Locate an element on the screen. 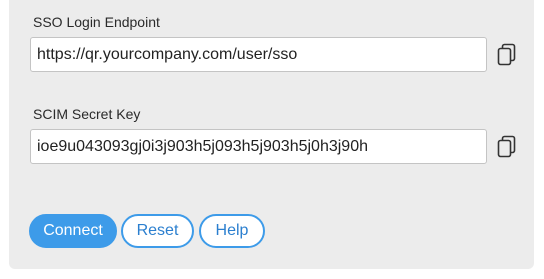  connect-button: Connect is located at coordinates (73, 231).